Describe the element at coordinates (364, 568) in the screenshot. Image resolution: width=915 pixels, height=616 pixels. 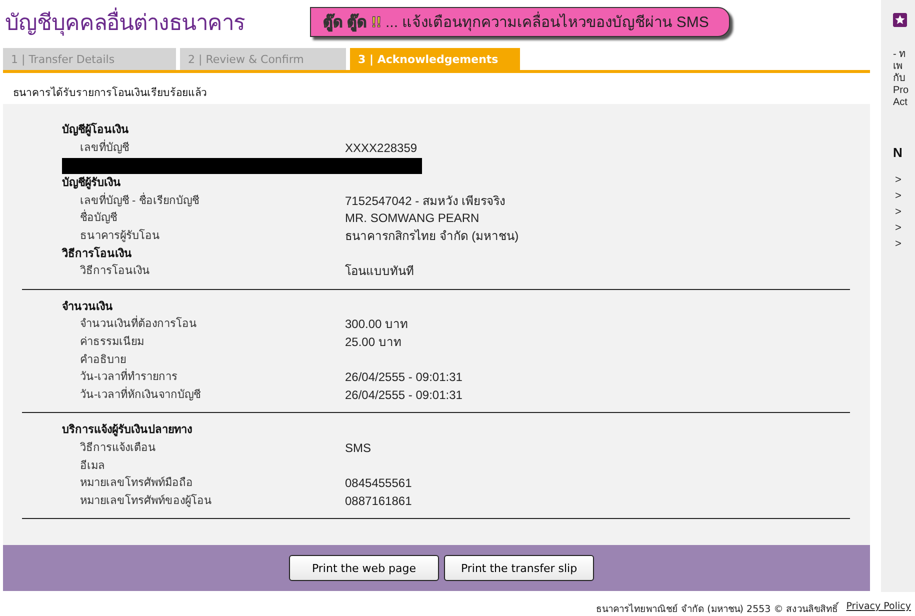
I see `print-button: Print the web page` at that location.